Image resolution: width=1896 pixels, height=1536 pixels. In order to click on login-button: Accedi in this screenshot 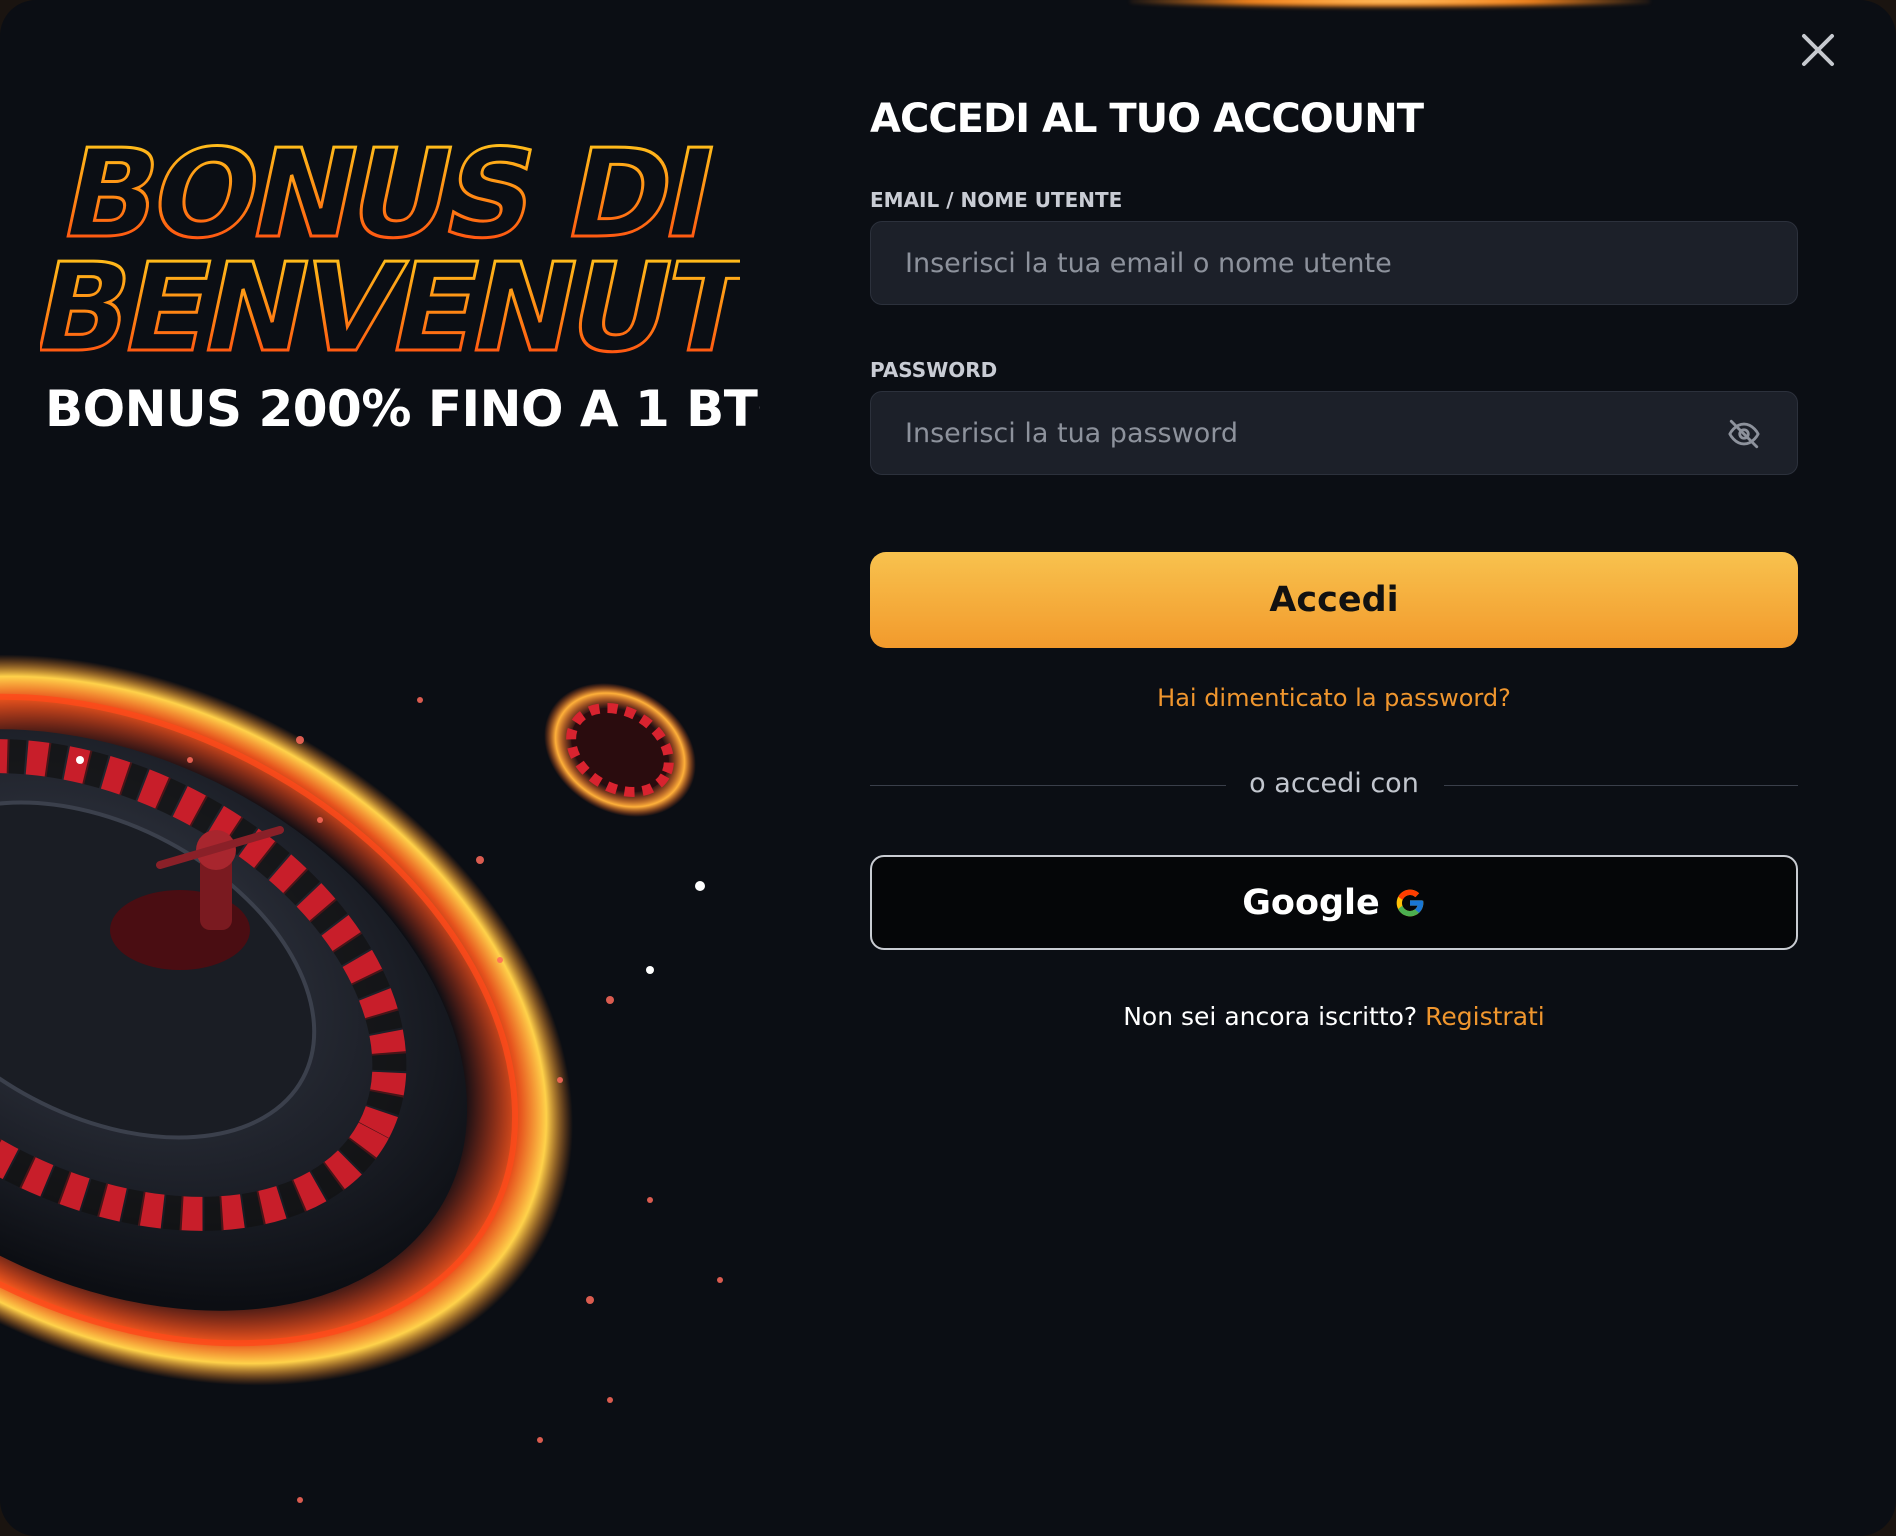, I will do `click(1334, 600)`.